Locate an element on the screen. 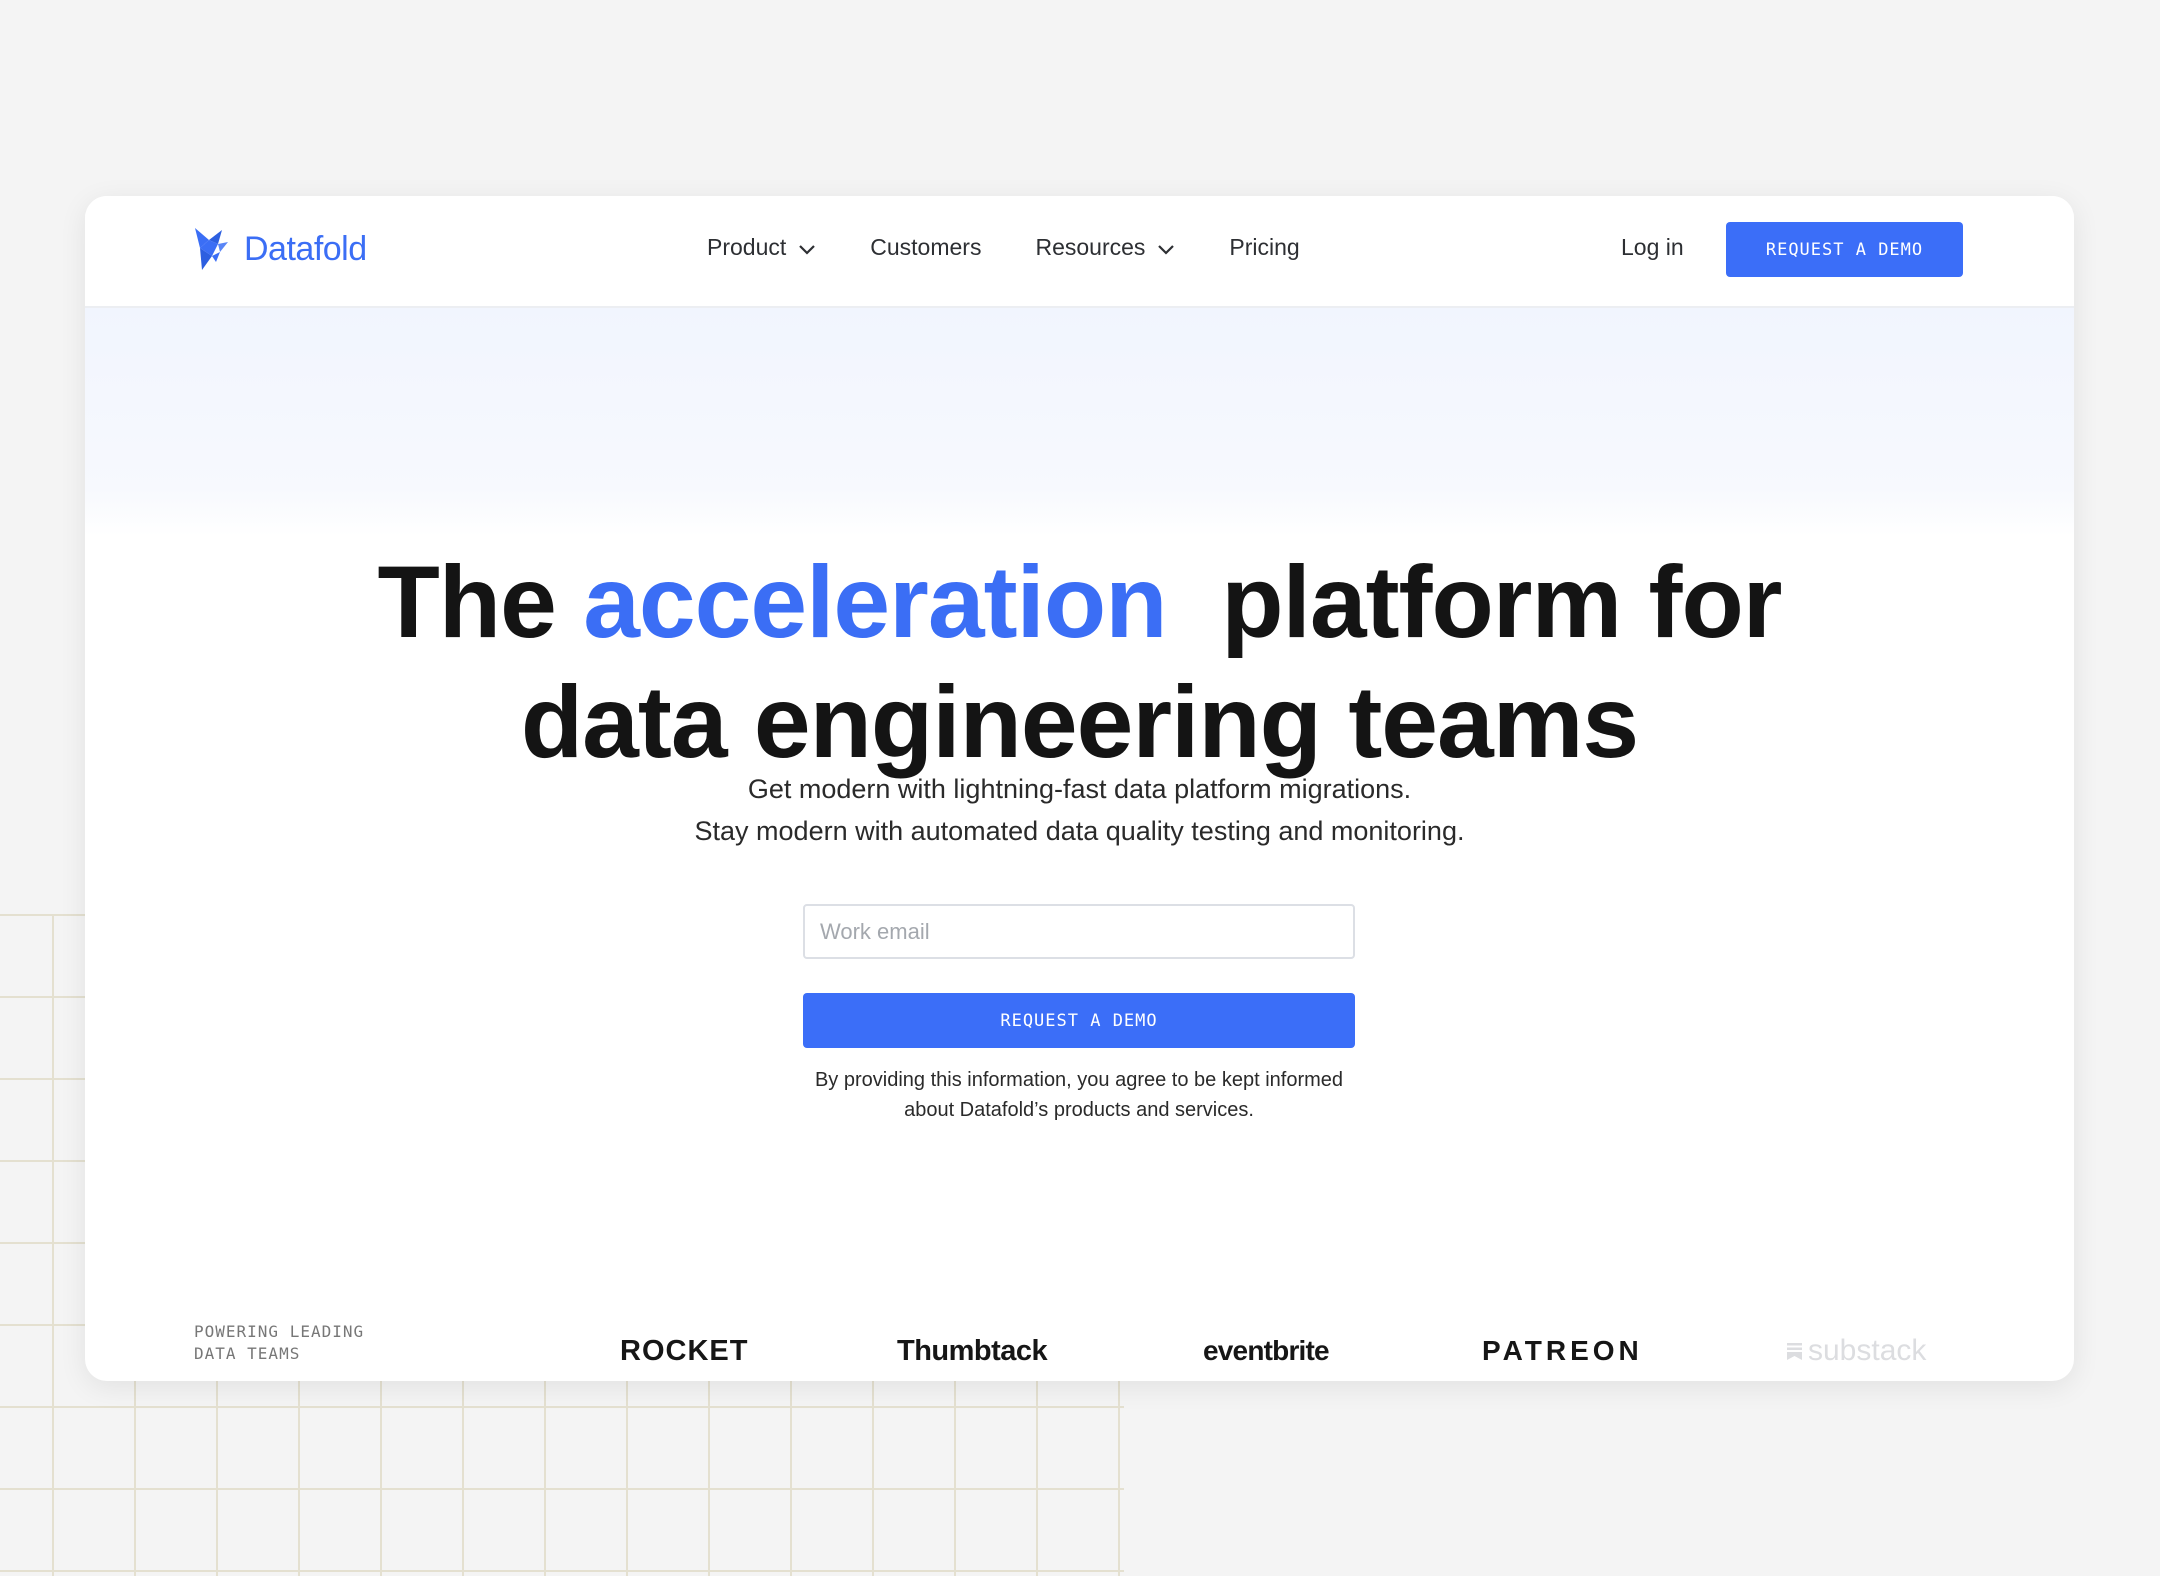  nav-item-product: Product is located at coordinates (761, 247).